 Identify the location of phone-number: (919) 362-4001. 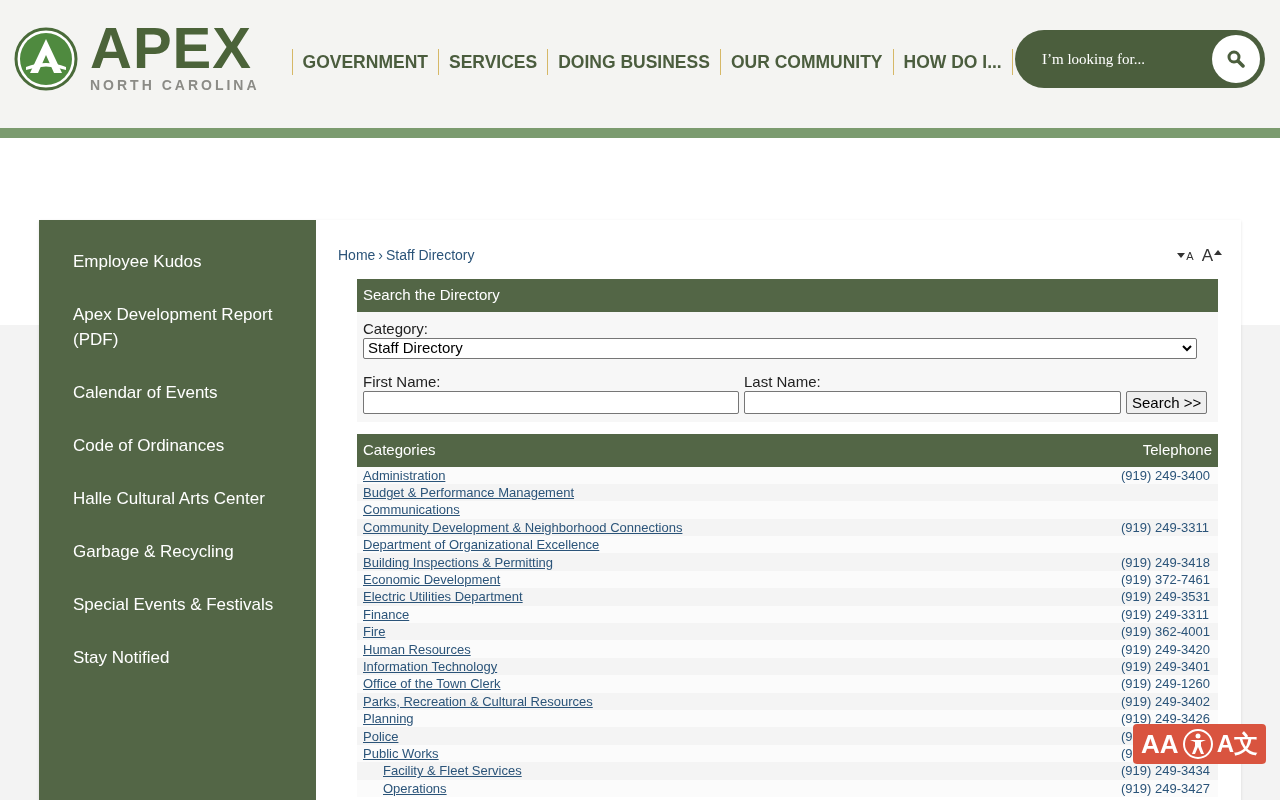
(1165, 632).